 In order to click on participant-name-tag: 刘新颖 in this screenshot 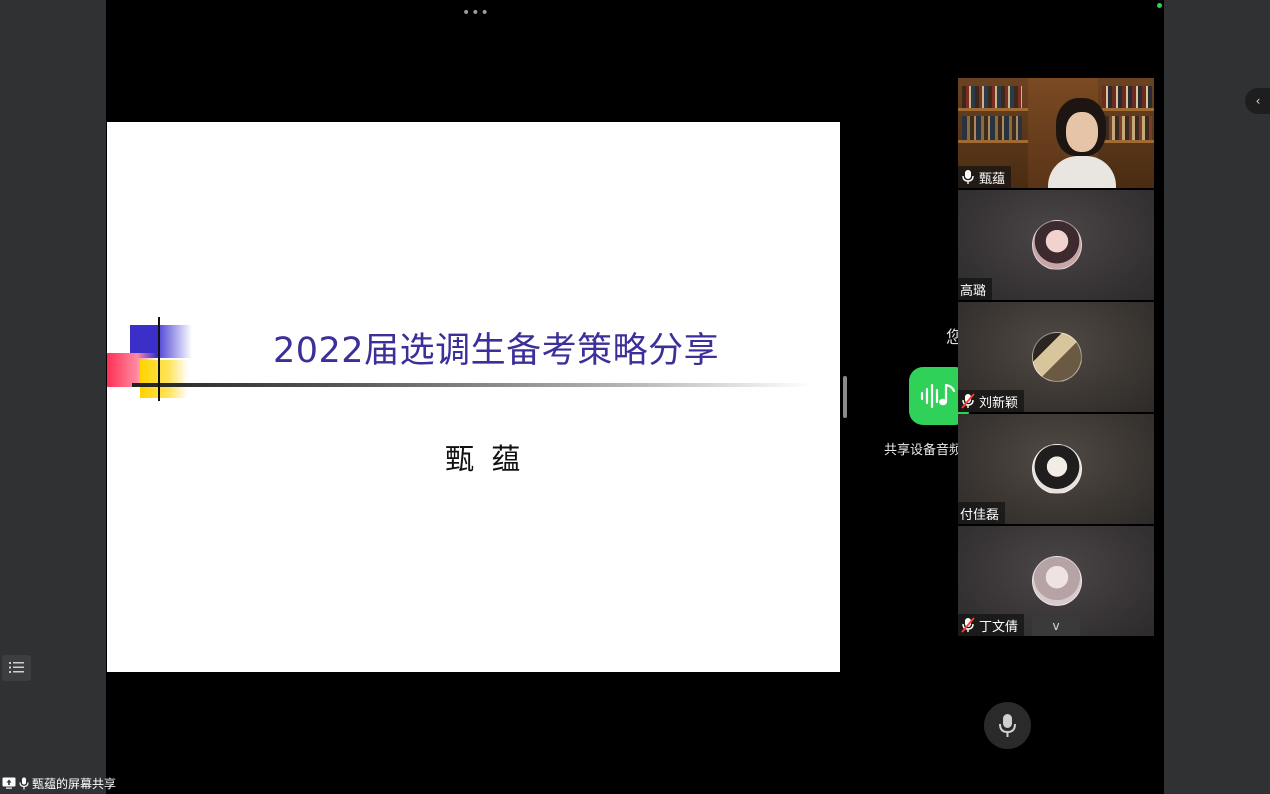, I will do `click(991, 401)`.